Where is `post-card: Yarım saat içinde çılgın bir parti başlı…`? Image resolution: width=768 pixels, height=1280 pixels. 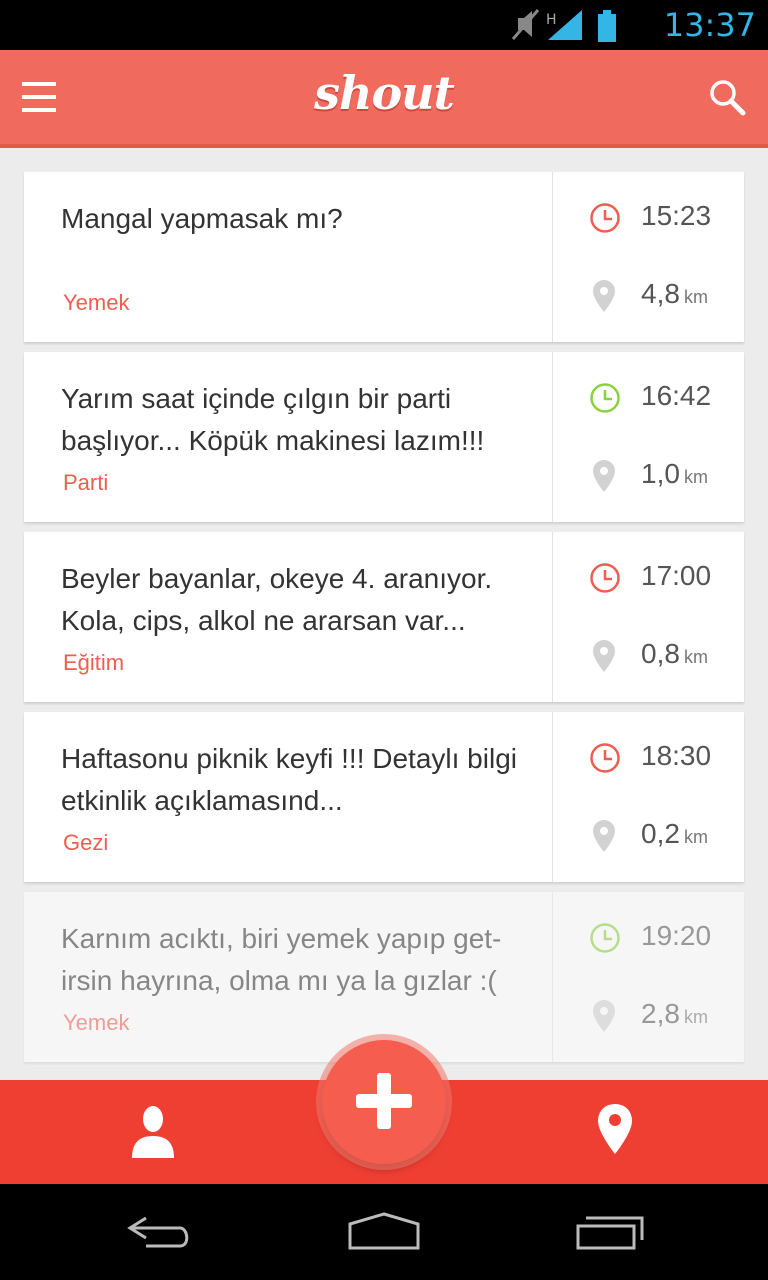
post-card: Yarım saat içinde çılgın bir parti başlı… is located at coordinates (384, 437).